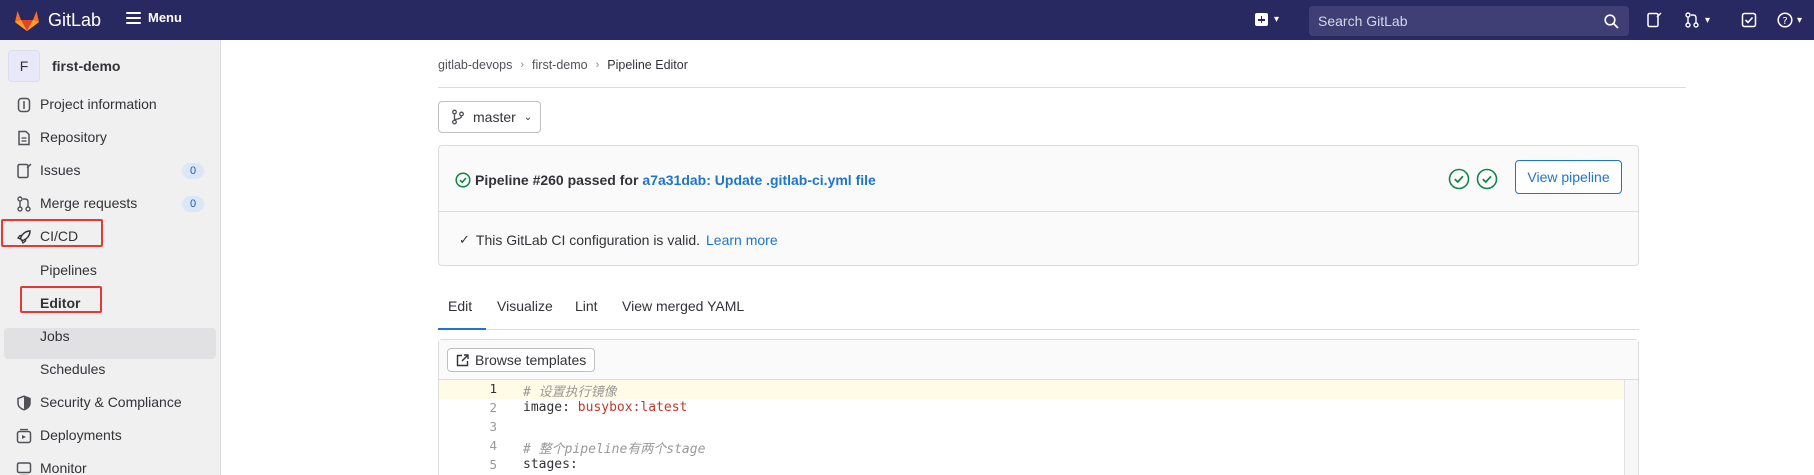 Image resolution: width=1814 pixels, height=475 pixels. I want to click on sidebar-item-label: Issues, so click(60, 170).